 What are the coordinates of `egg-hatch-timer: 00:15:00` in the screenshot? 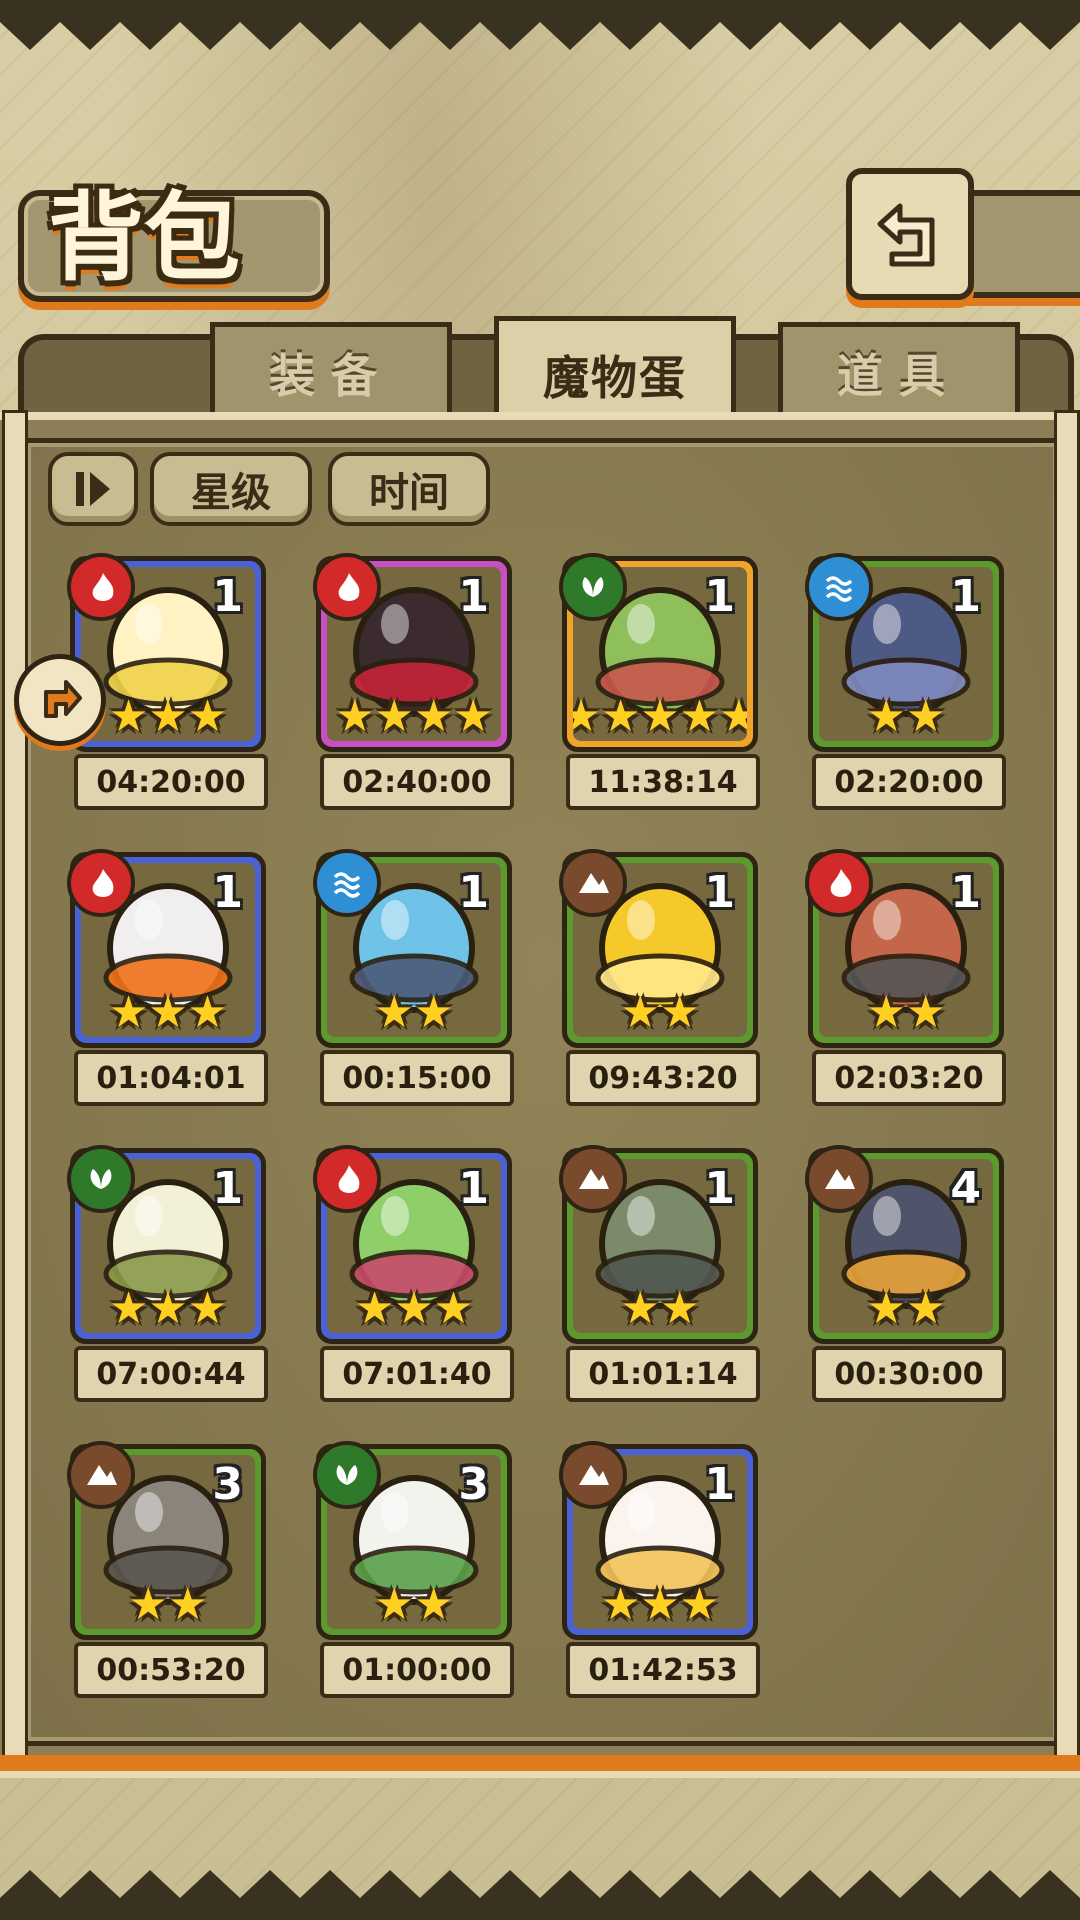 It's located at (417, 1078).